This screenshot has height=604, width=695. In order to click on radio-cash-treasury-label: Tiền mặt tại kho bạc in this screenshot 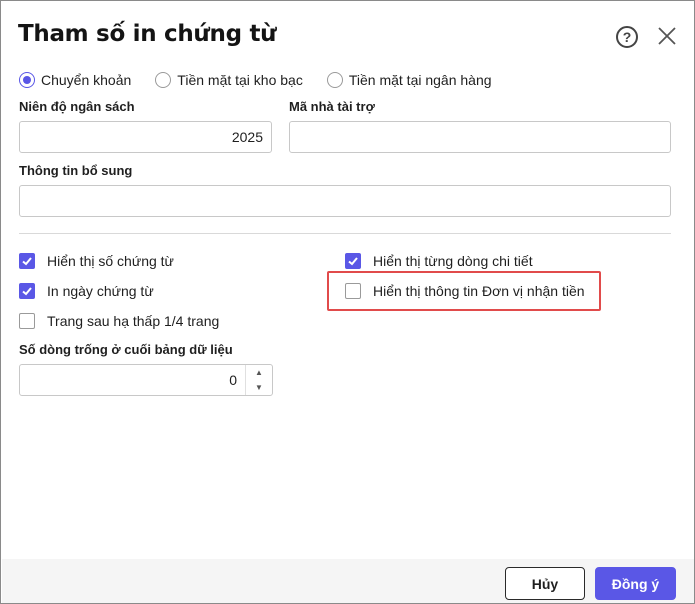, I will do `click(240, 80)`.